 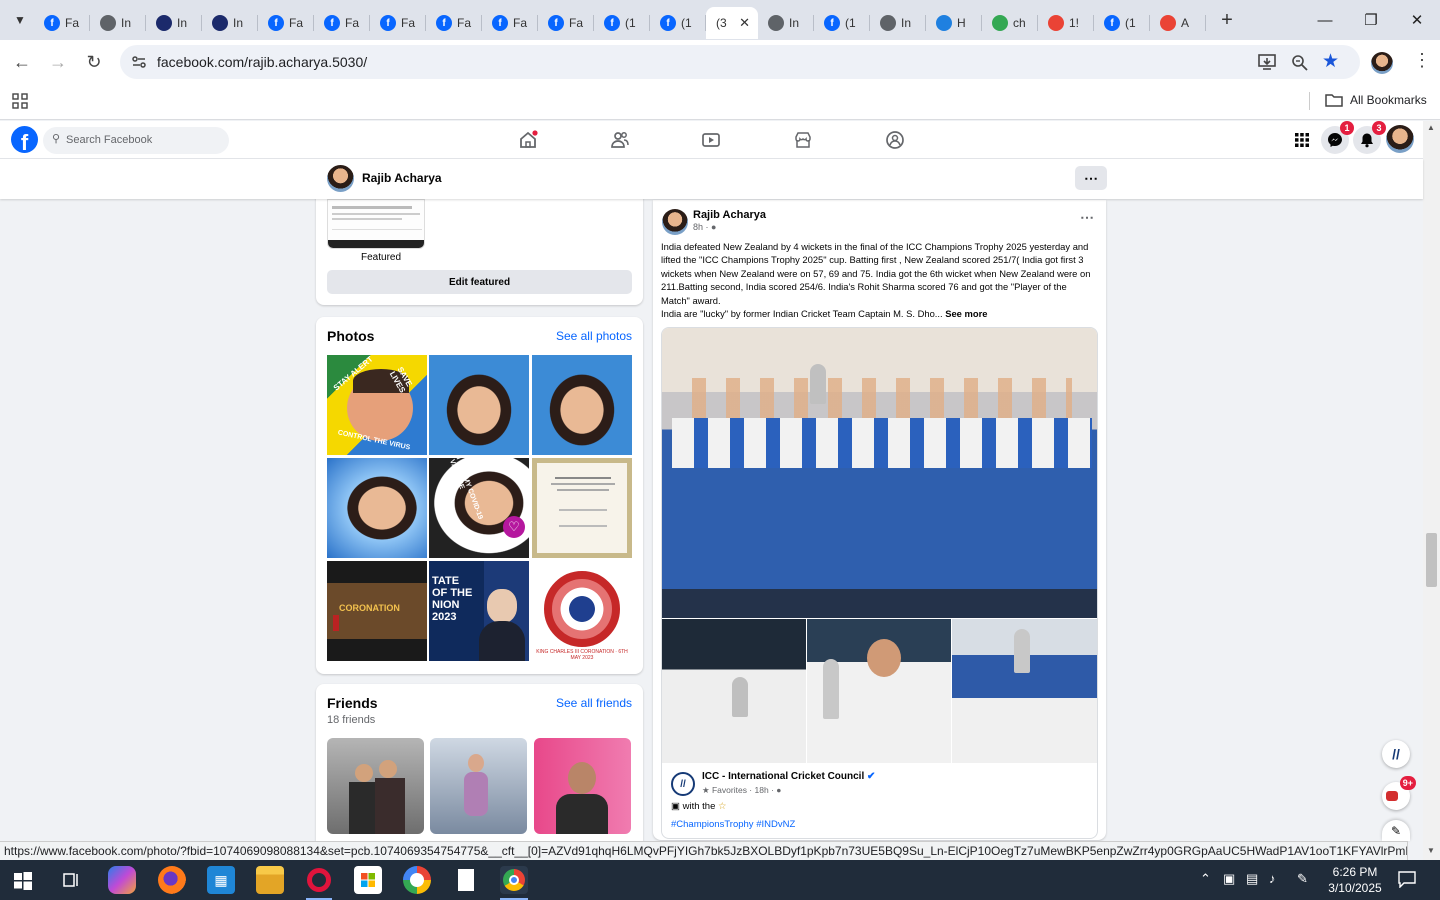 What do you see at coordinates (1299, 62) in the screenshot?
I see `zoom-icon` at bounding box center [1299, 62].